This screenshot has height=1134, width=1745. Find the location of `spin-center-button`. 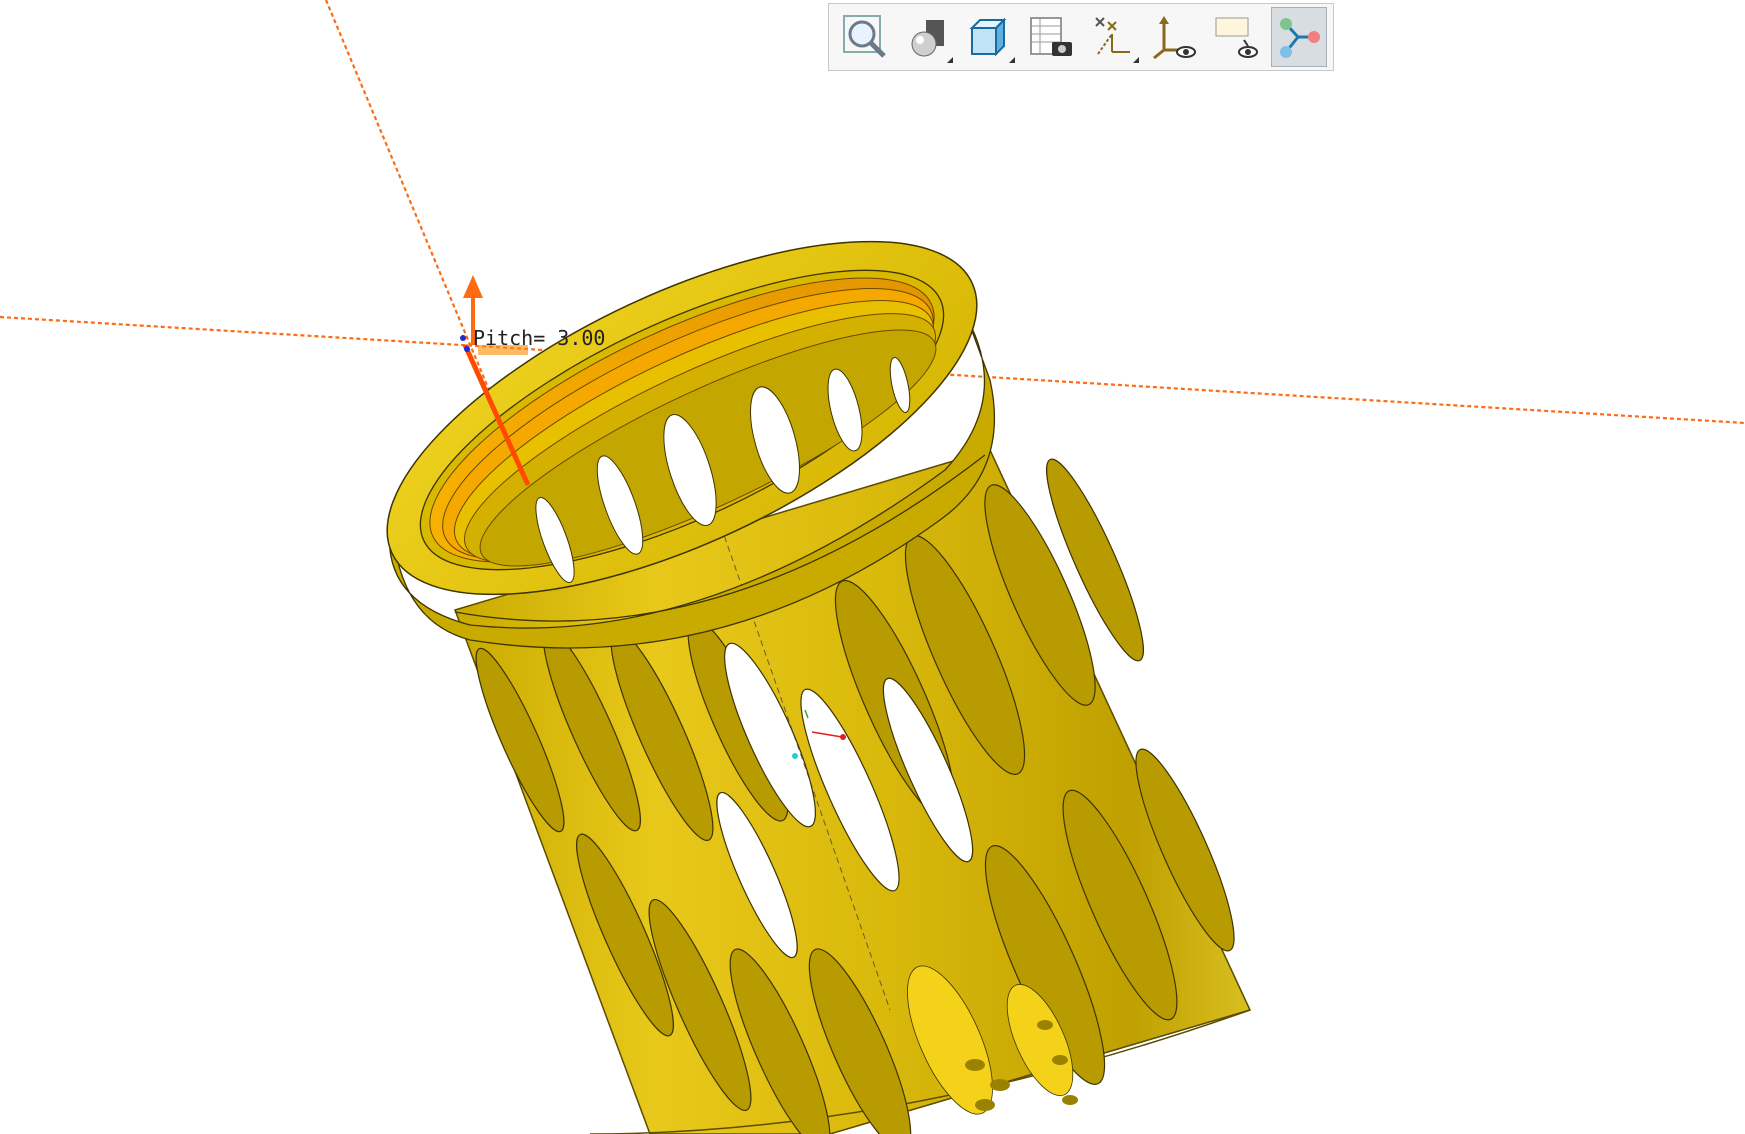

spin-center-button is located at coordinates (1299, 37).